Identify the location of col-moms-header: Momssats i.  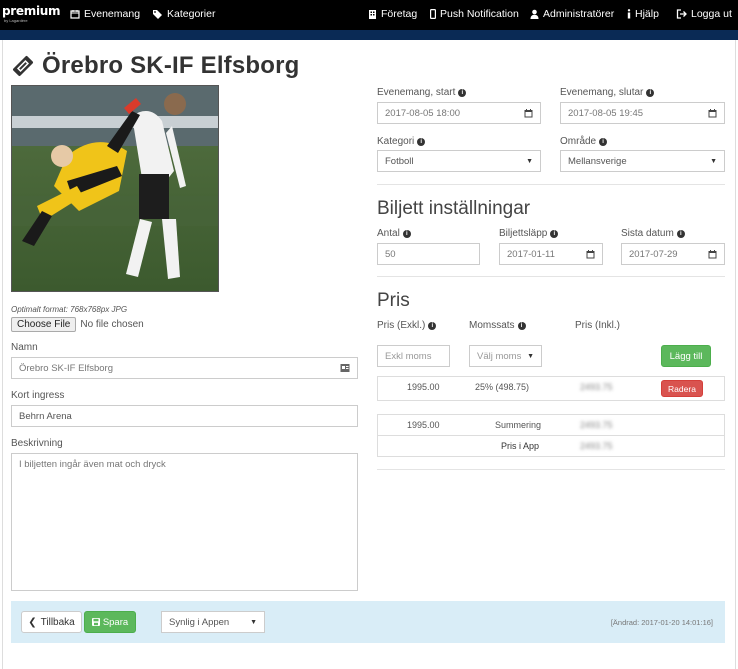
(497, 325).